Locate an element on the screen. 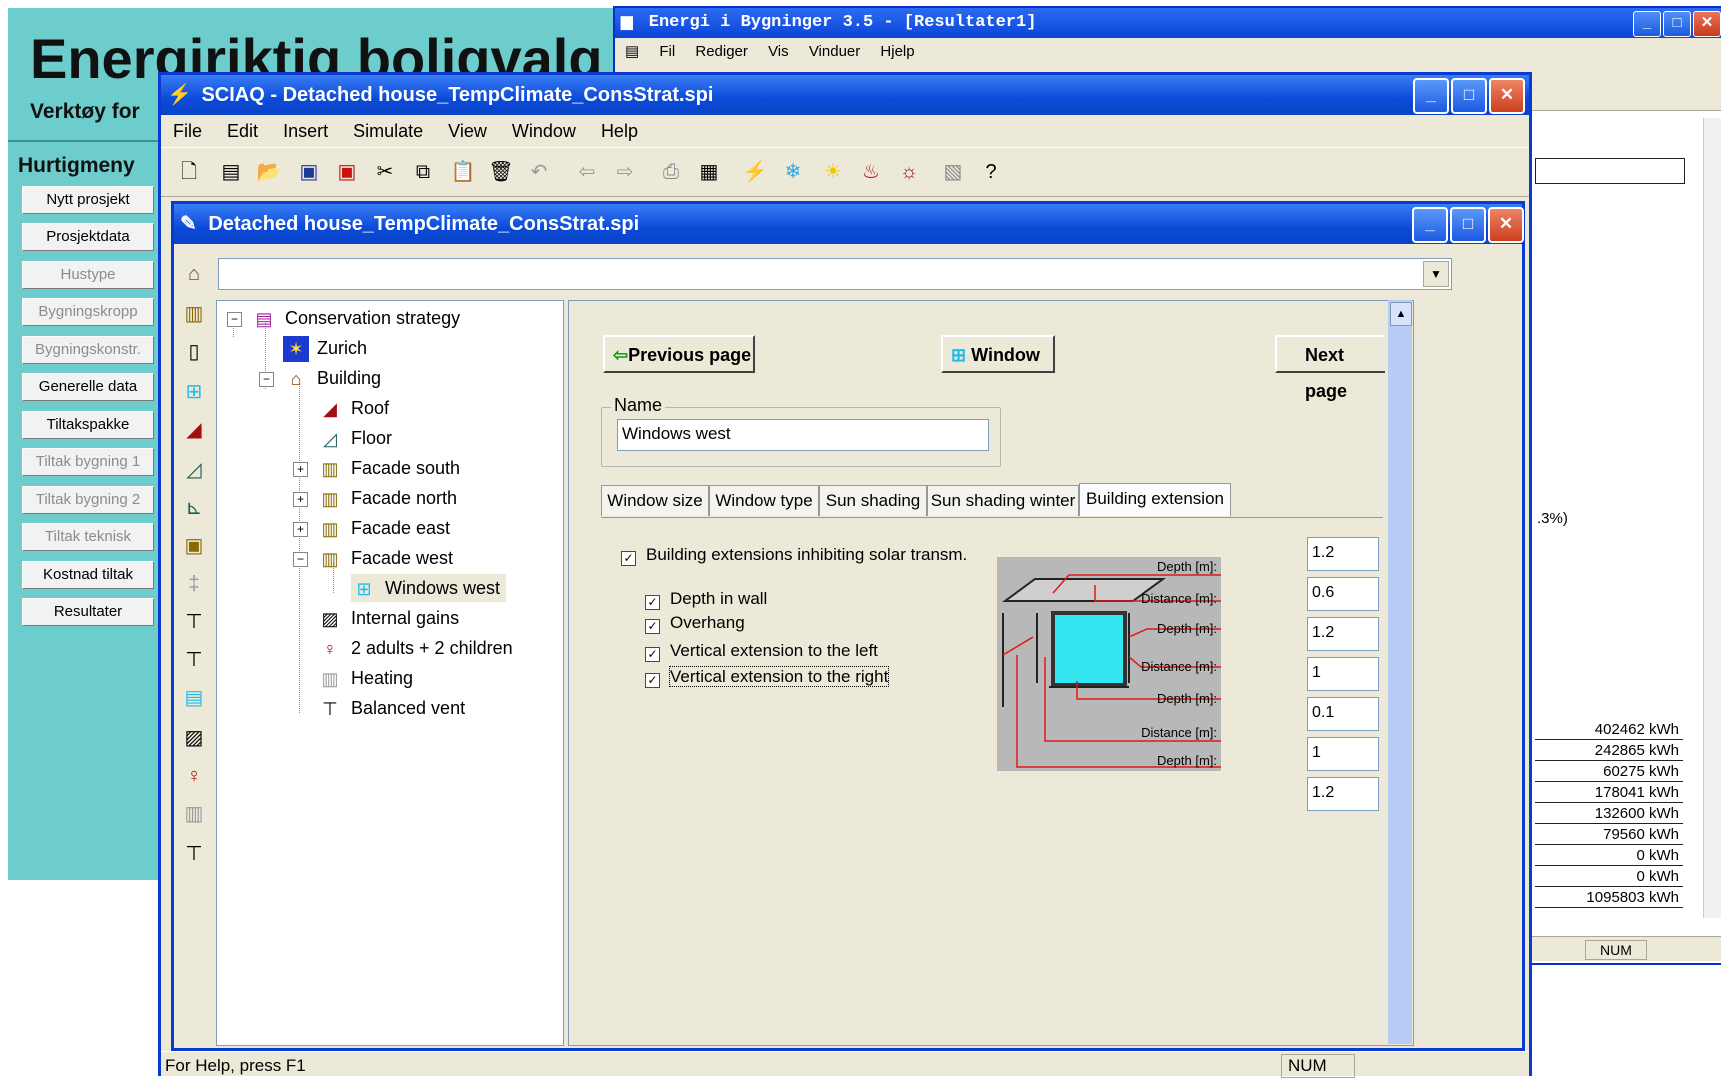 The image size is (1721, 1080). object-window-button: ⊞ Window is located at coordinates (998, 354).